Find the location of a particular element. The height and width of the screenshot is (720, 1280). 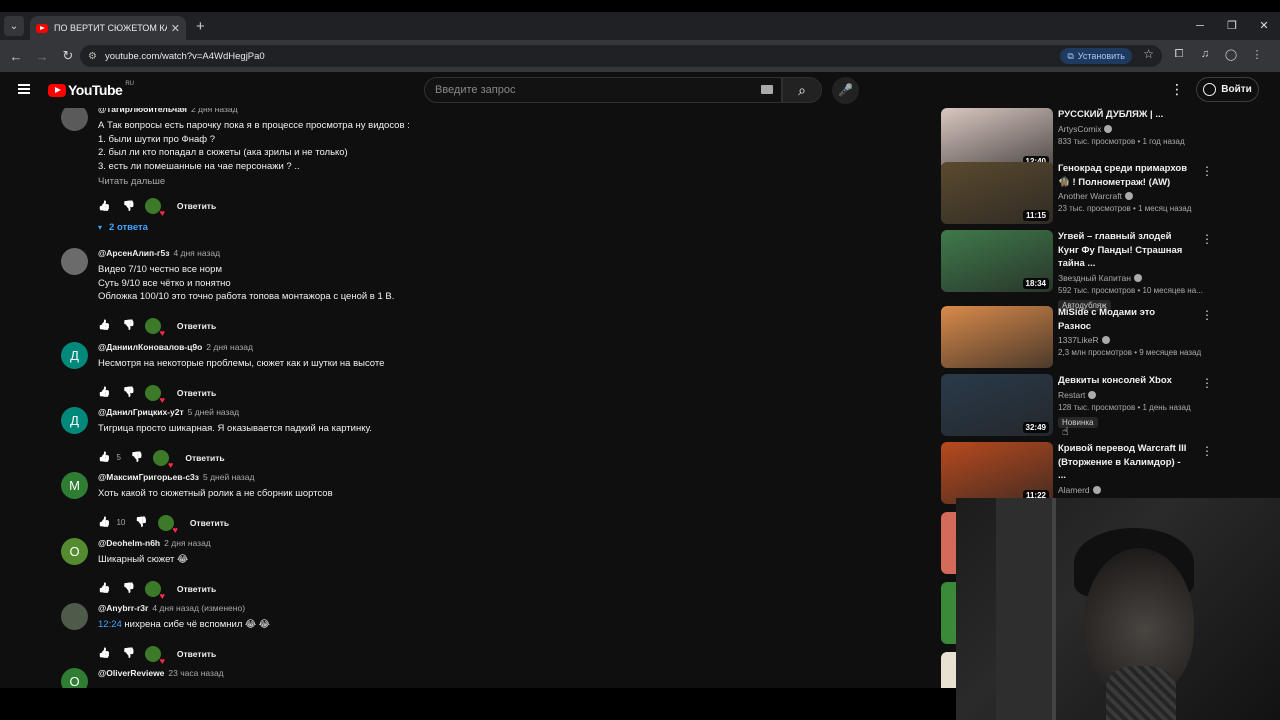

youtube-logo: YouTube RU is located at coordinates (91, 89).